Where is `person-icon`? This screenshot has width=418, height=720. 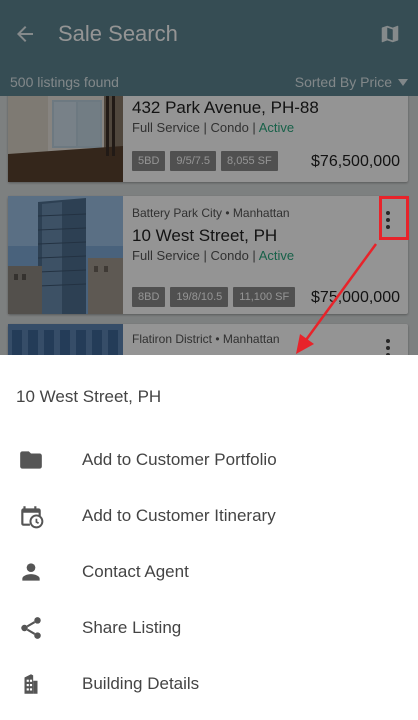
person-icon is located at coordinates (31, 572).